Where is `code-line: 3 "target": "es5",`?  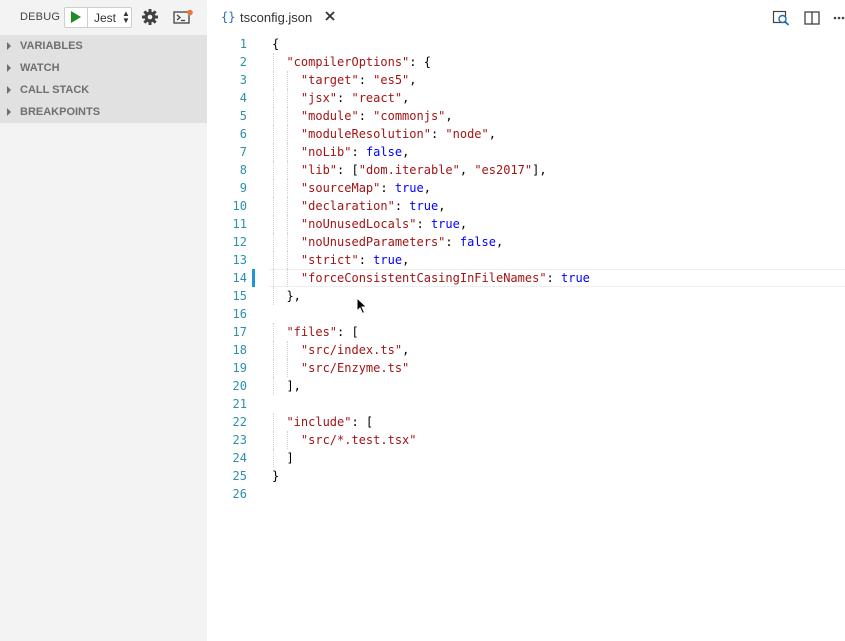 code-line: 3 "target": "es5", is located at coordinates (526, 80).